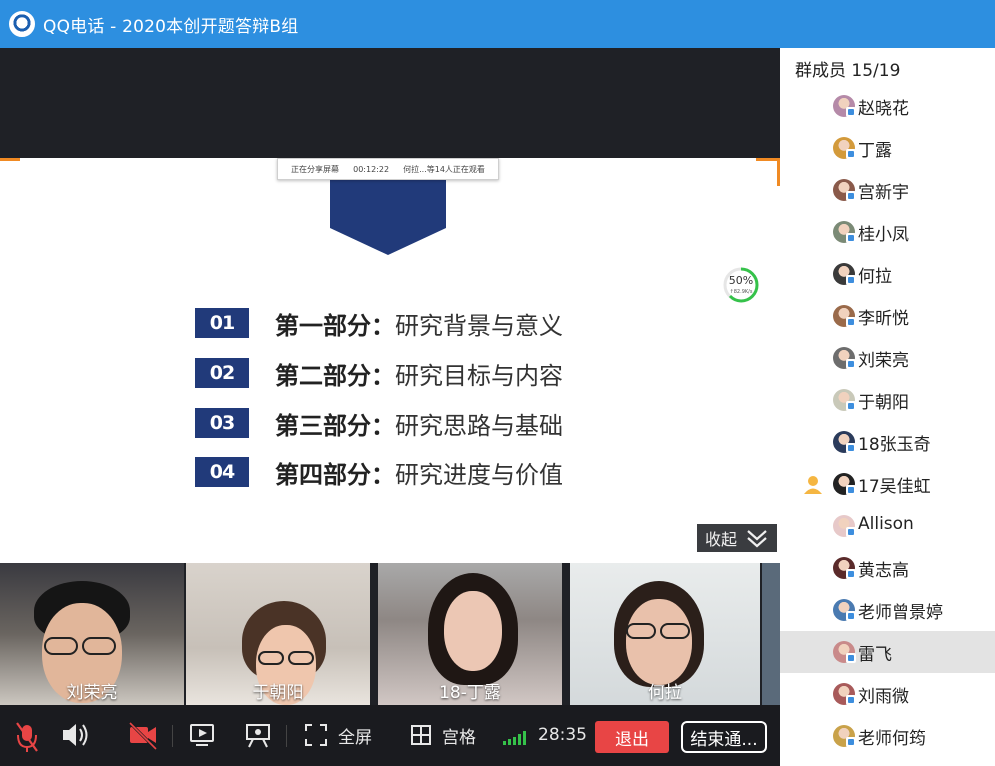 The height and width of the screenshot is (766, 995). I want to click on video-tile-4: 何拉, so click(665, 634).